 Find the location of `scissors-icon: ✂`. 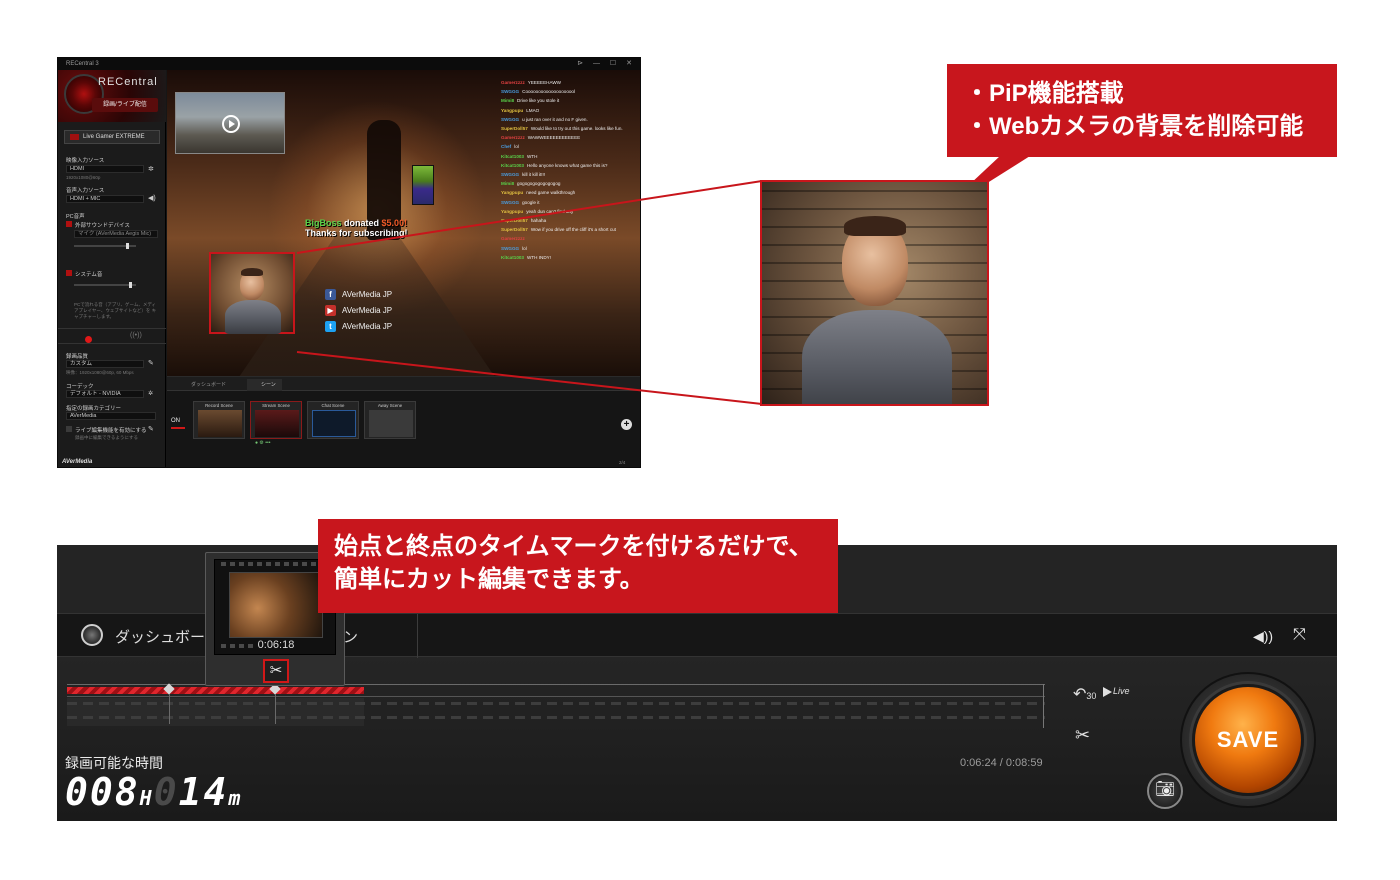

scissors-icon: ✂ is located at coordinates (1082, 735).